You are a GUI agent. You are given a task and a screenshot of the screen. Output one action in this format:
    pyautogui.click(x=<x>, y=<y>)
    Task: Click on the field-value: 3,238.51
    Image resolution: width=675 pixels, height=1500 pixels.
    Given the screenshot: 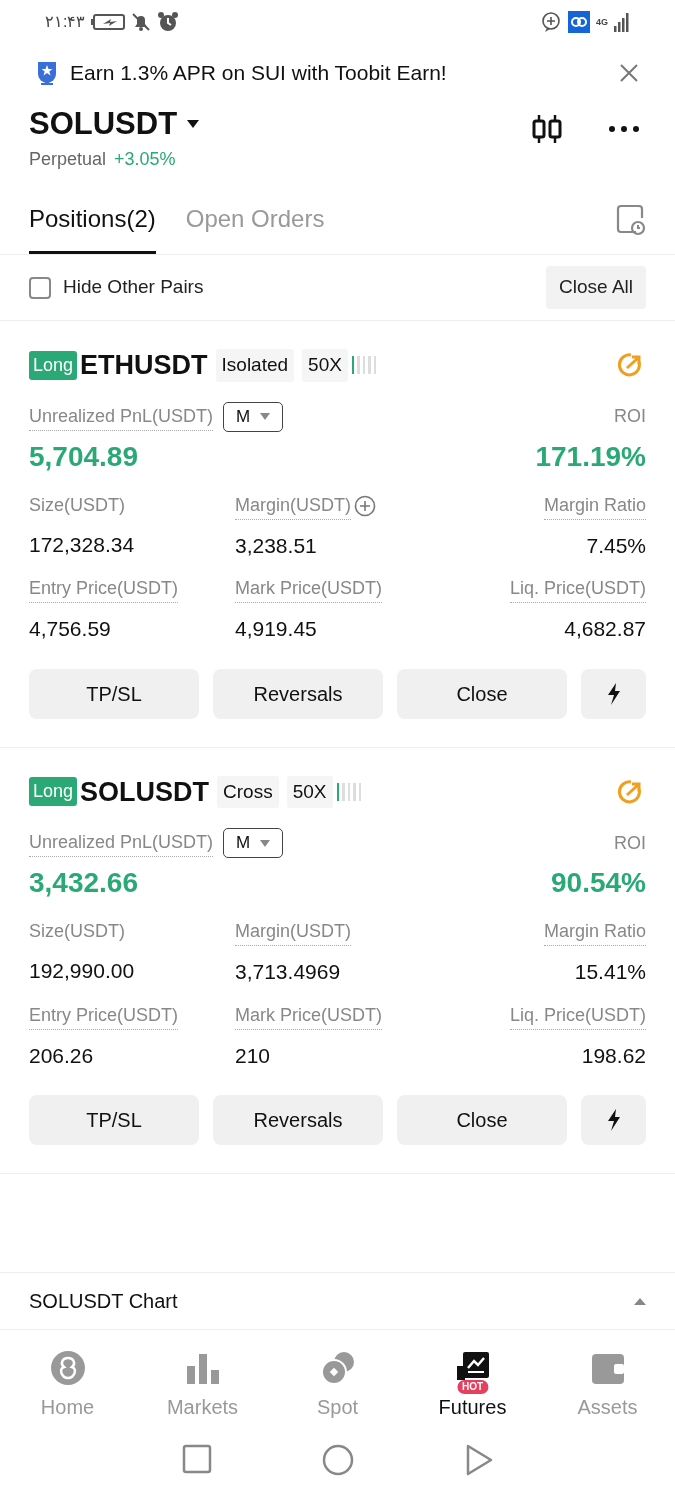 What is the action you would take?
    pyautogui.click(x=276, y=545)
    